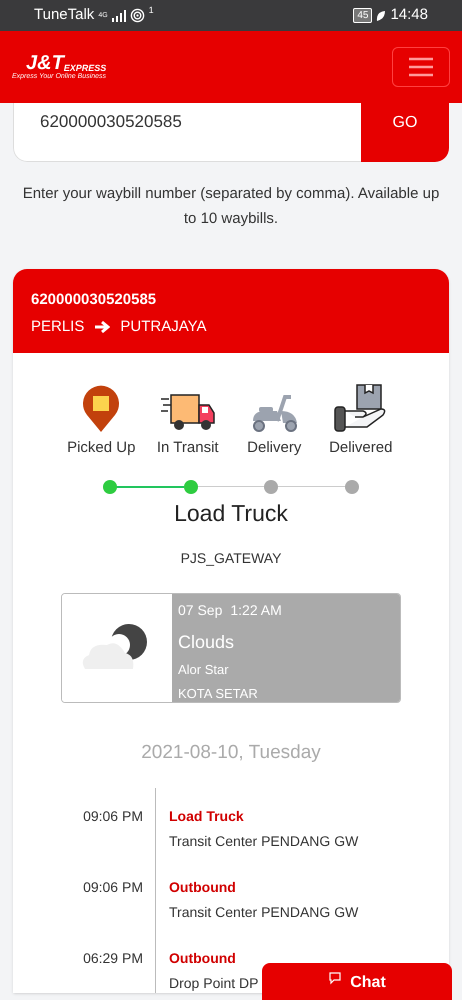 The image size is (462, 1000). I want to click on weather-time: 1:22 AM, so click(256, 610).